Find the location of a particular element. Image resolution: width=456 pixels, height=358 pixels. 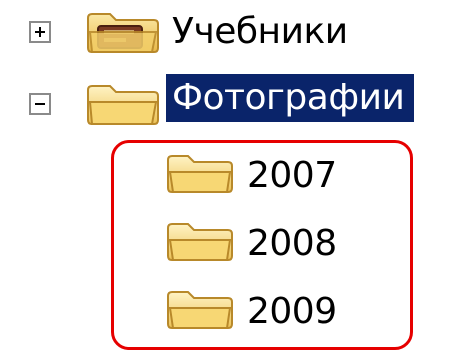

collapse-button-fotografii is located at coordinates (40, 104).